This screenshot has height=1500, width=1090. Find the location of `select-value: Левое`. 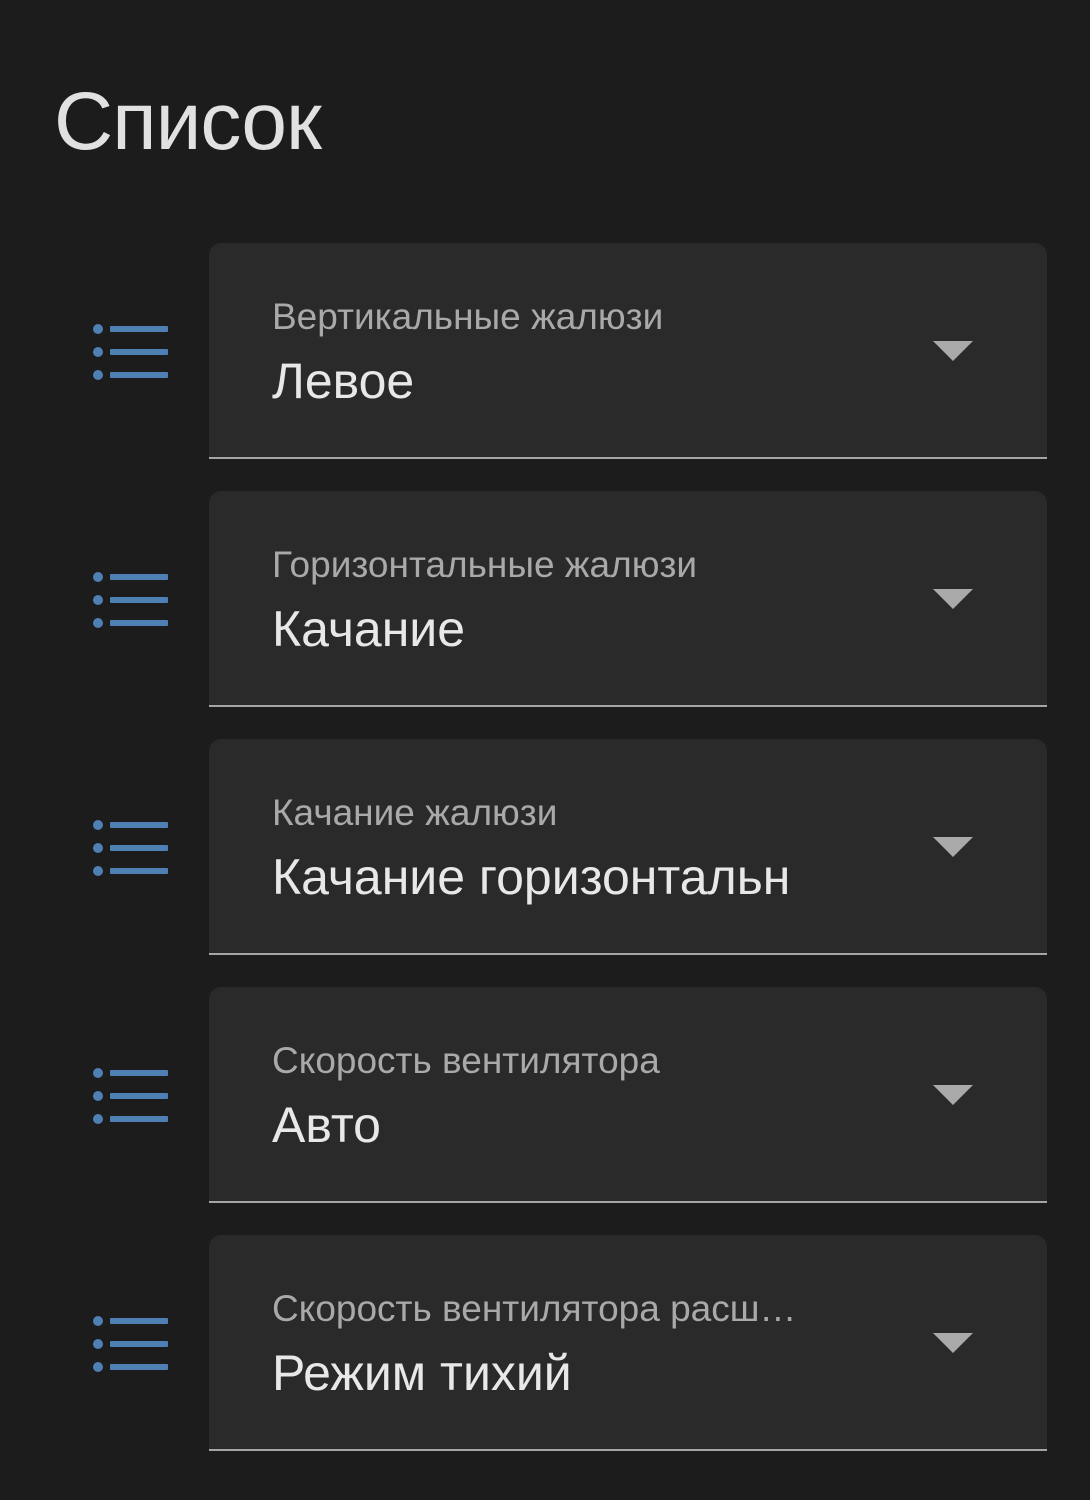

select-value: Левое is located at coordinates (343, 381).